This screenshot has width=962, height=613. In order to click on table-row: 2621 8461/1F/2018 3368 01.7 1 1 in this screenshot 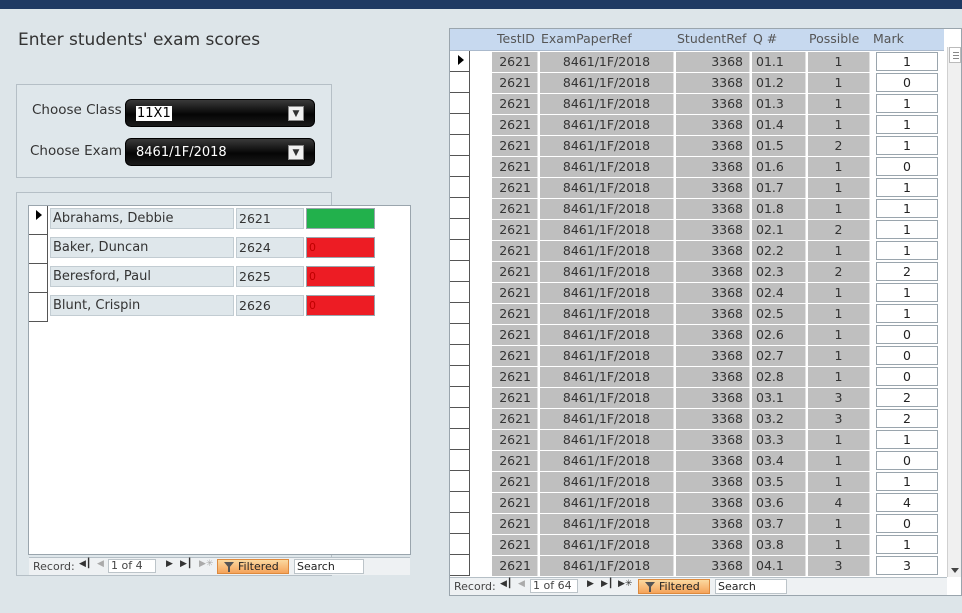, I will do `click(697, 187)`.